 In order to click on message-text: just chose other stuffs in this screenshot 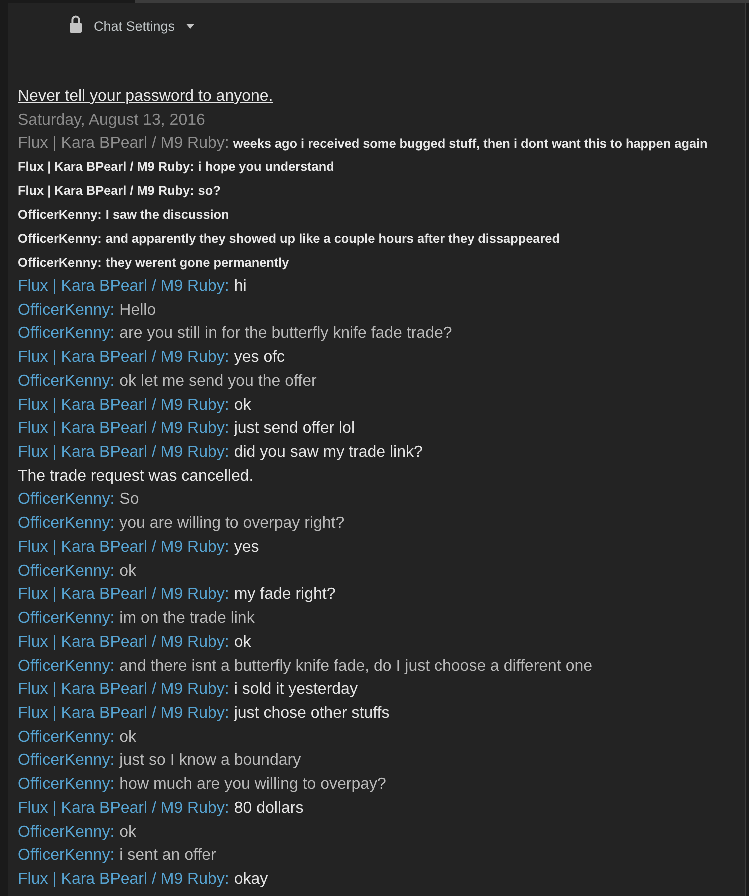, I will do `click(312, 714)`.